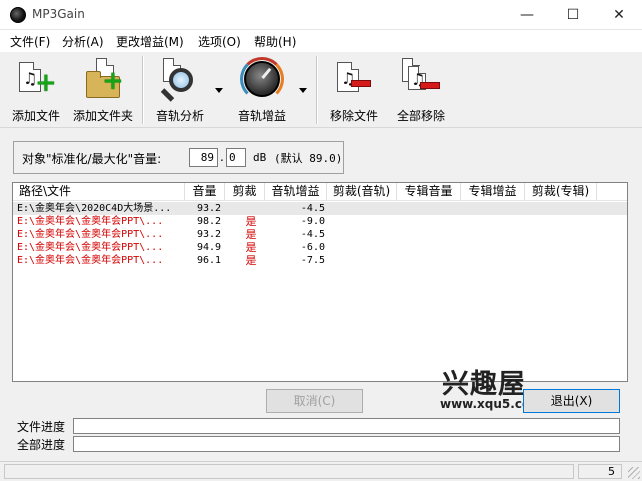 Image resolution: width=642 pixels, height=481 pixels. Describe the element at coordinates (429, 192) in the screenshot. I see `column-album-volume: 专辑音量` at that location.